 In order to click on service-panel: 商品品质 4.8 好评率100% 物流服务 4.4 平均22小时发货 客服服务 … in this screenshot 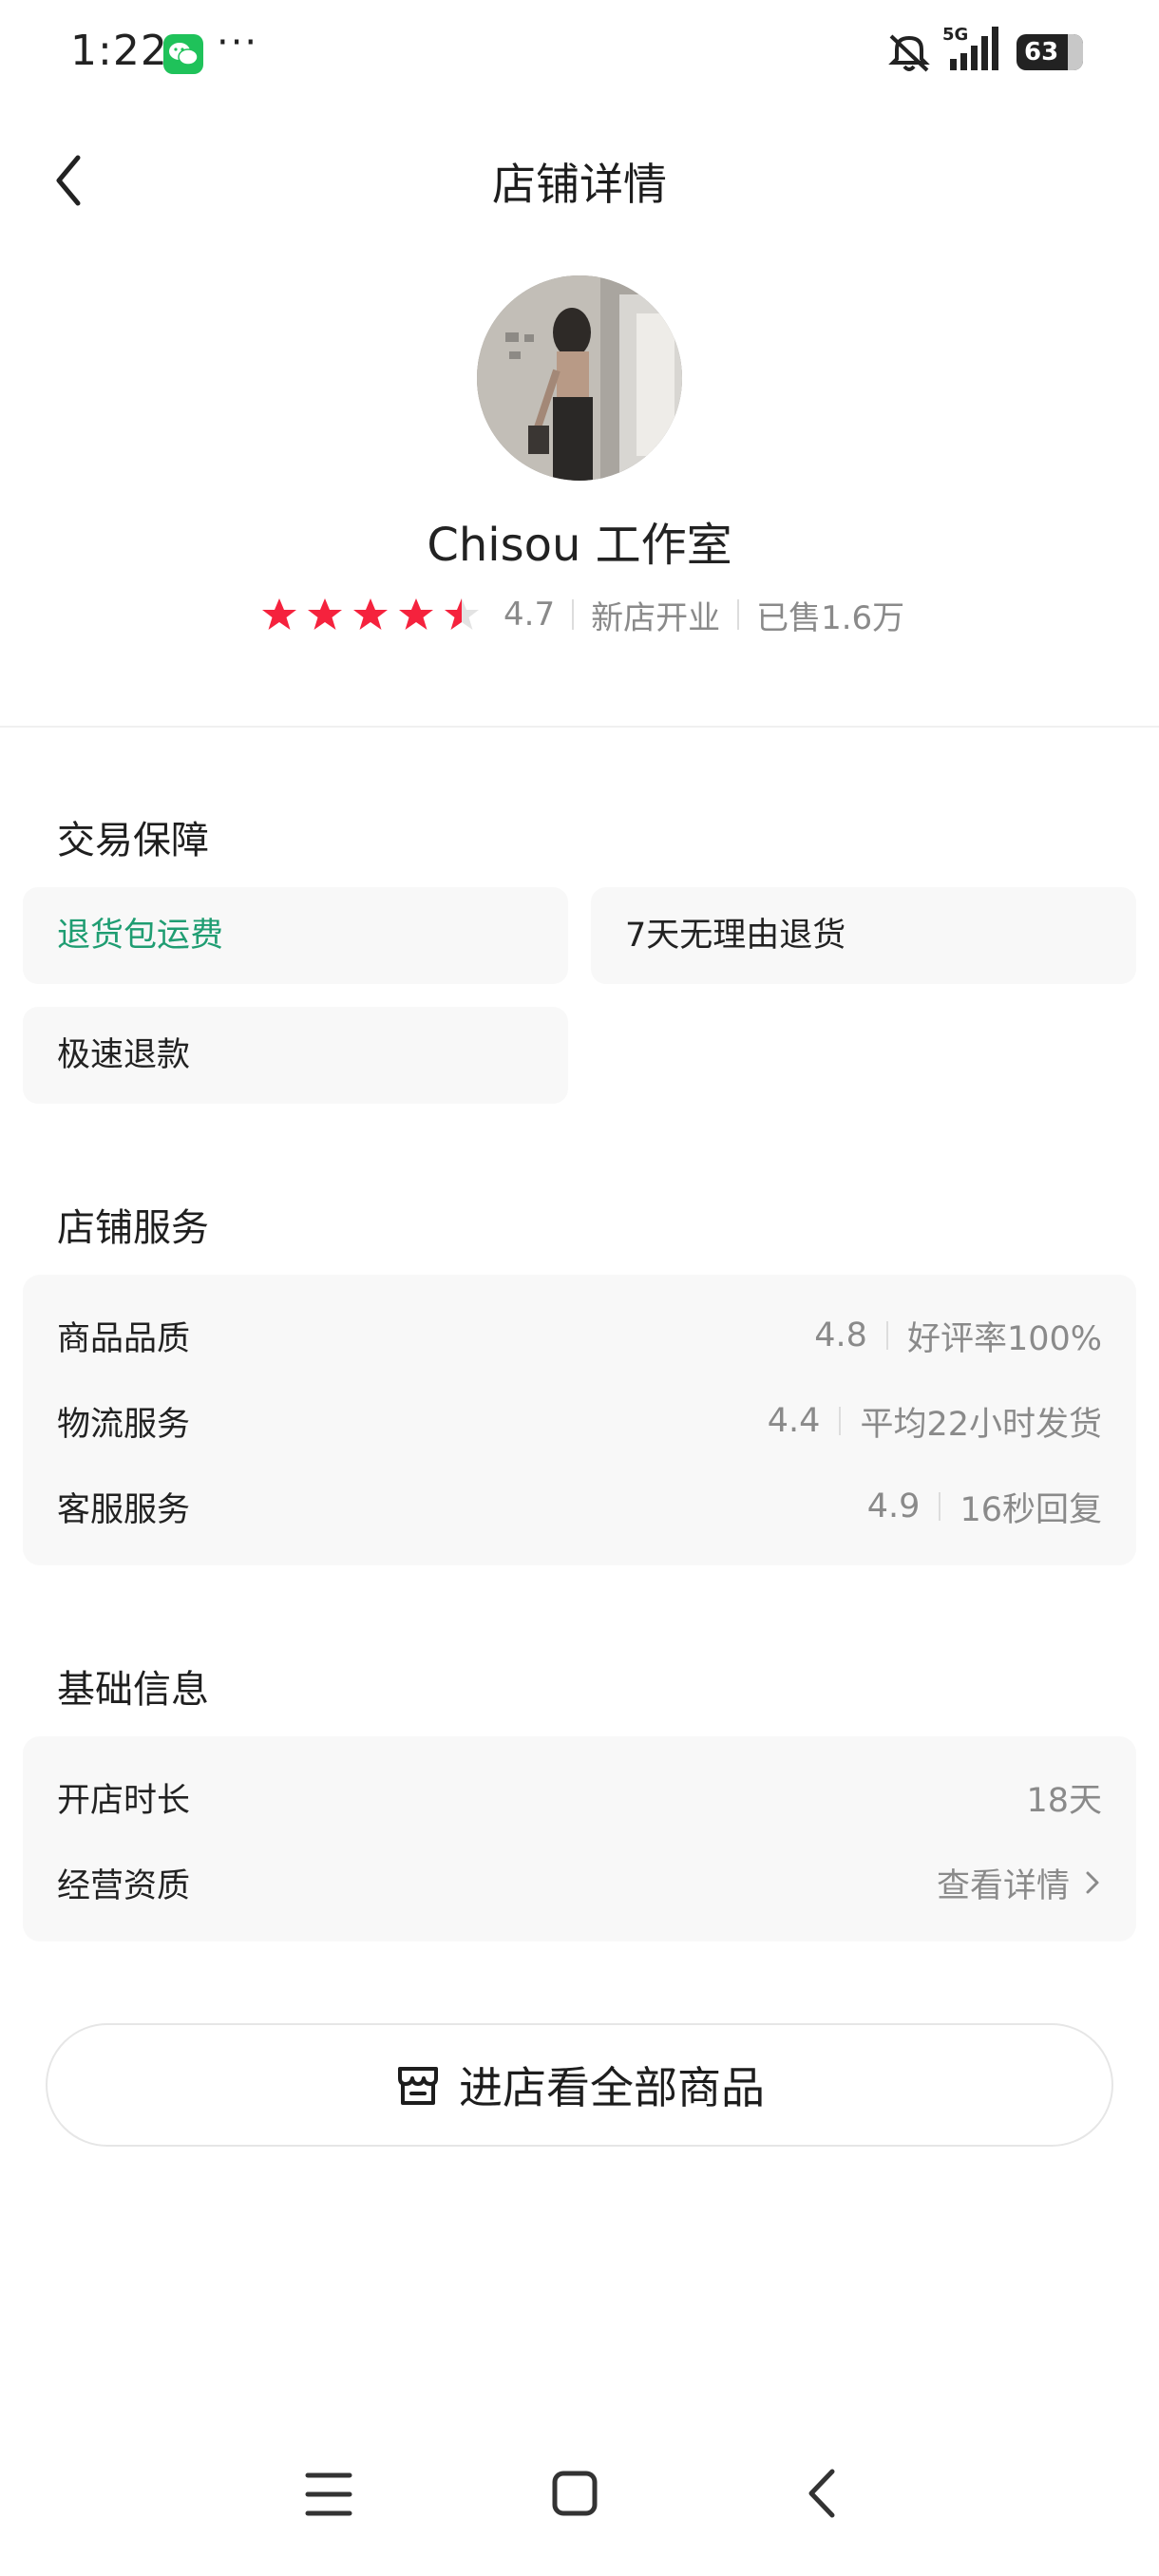, I will do `click(579, 1420)`.